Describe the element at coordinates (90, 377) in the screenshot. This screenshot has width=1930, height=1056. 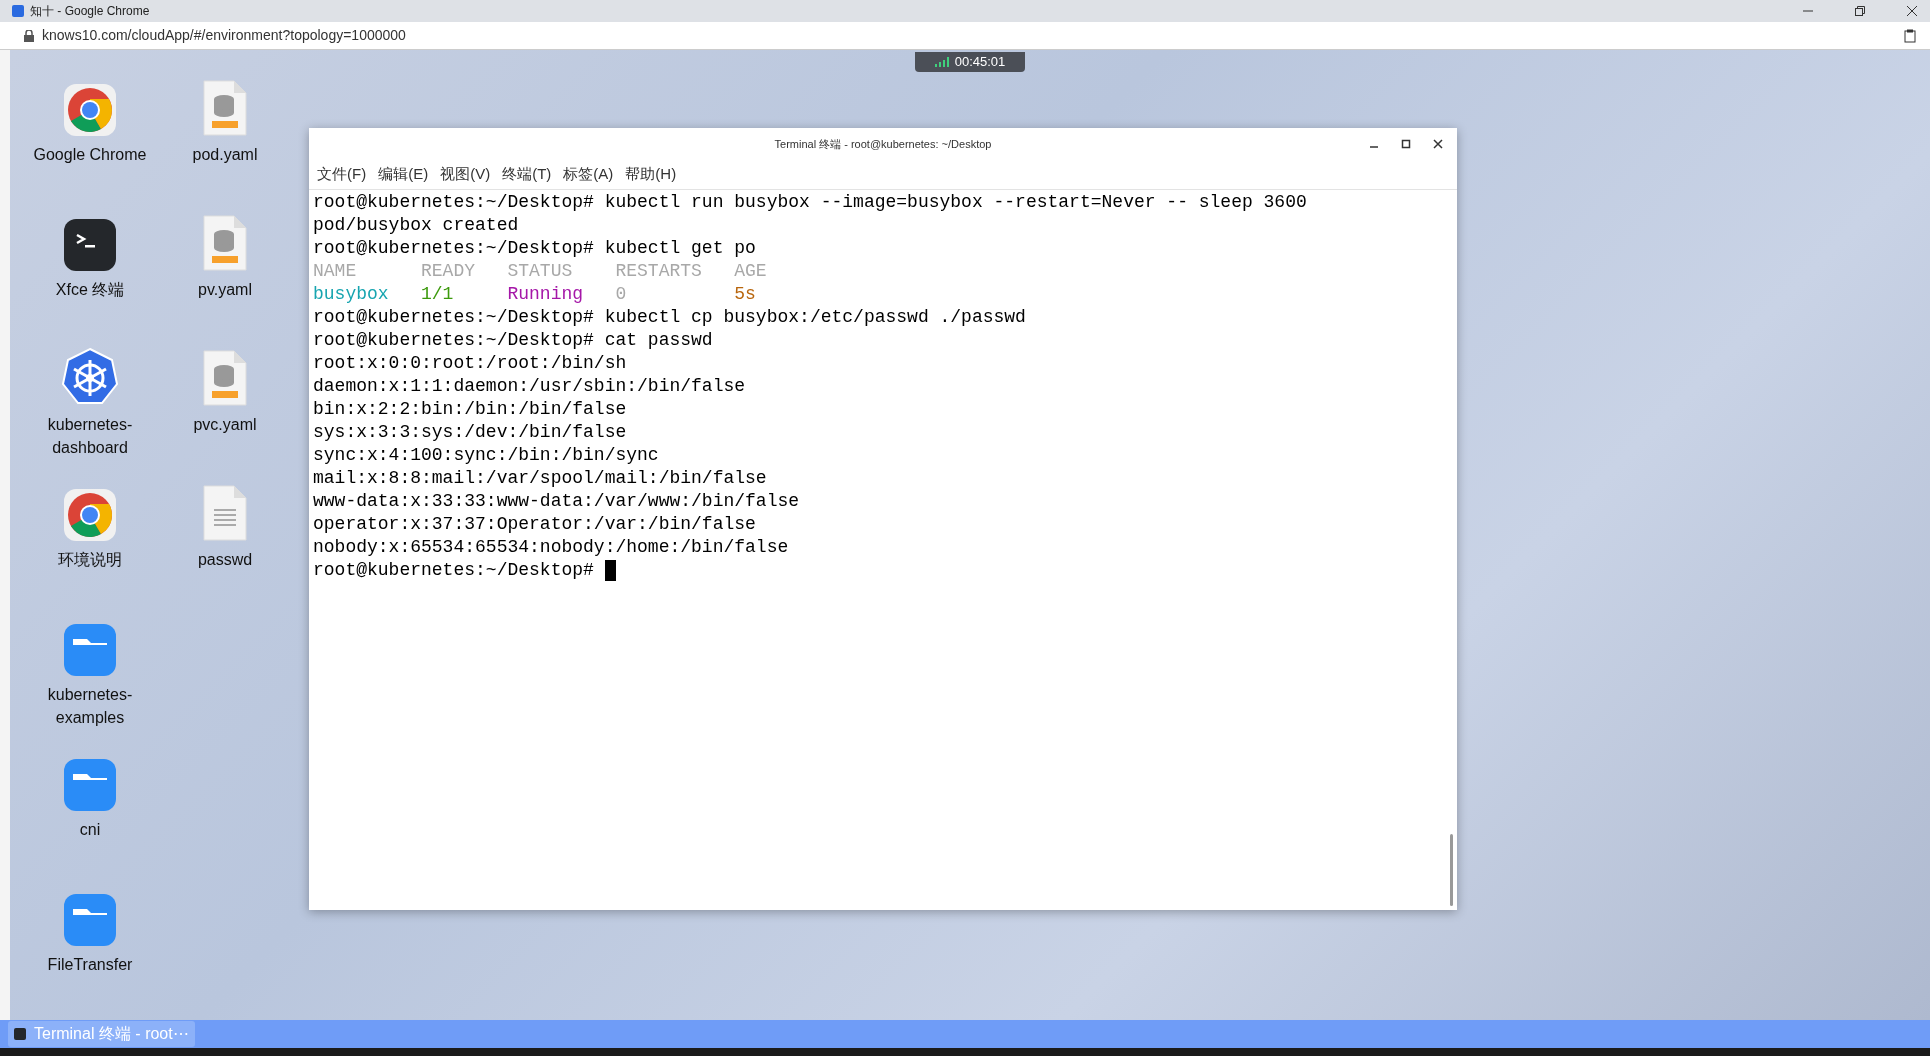
I see `helm-wheel-icon` at that location.